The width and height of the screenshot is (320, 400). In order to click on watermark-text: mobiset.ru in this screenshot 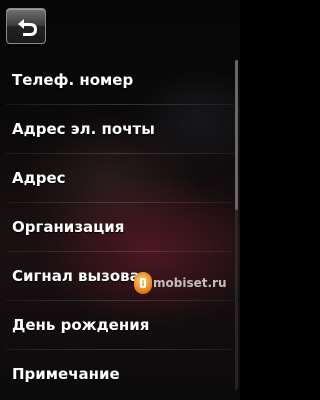, I will do `click(190, 283)`.